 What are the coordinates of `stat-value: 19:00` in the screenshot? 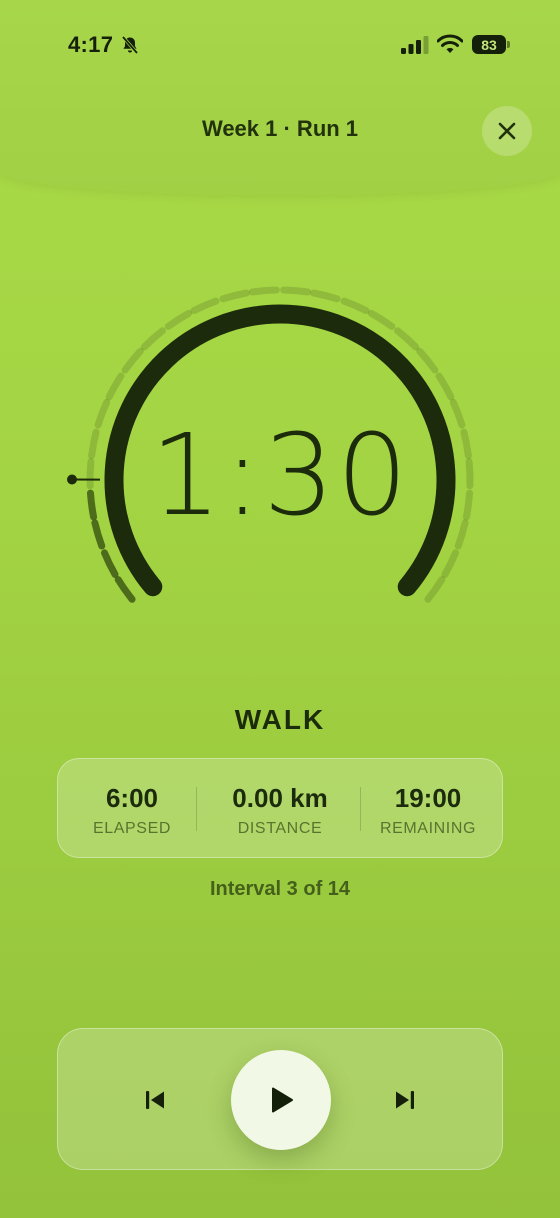 It's located at (428, 798).